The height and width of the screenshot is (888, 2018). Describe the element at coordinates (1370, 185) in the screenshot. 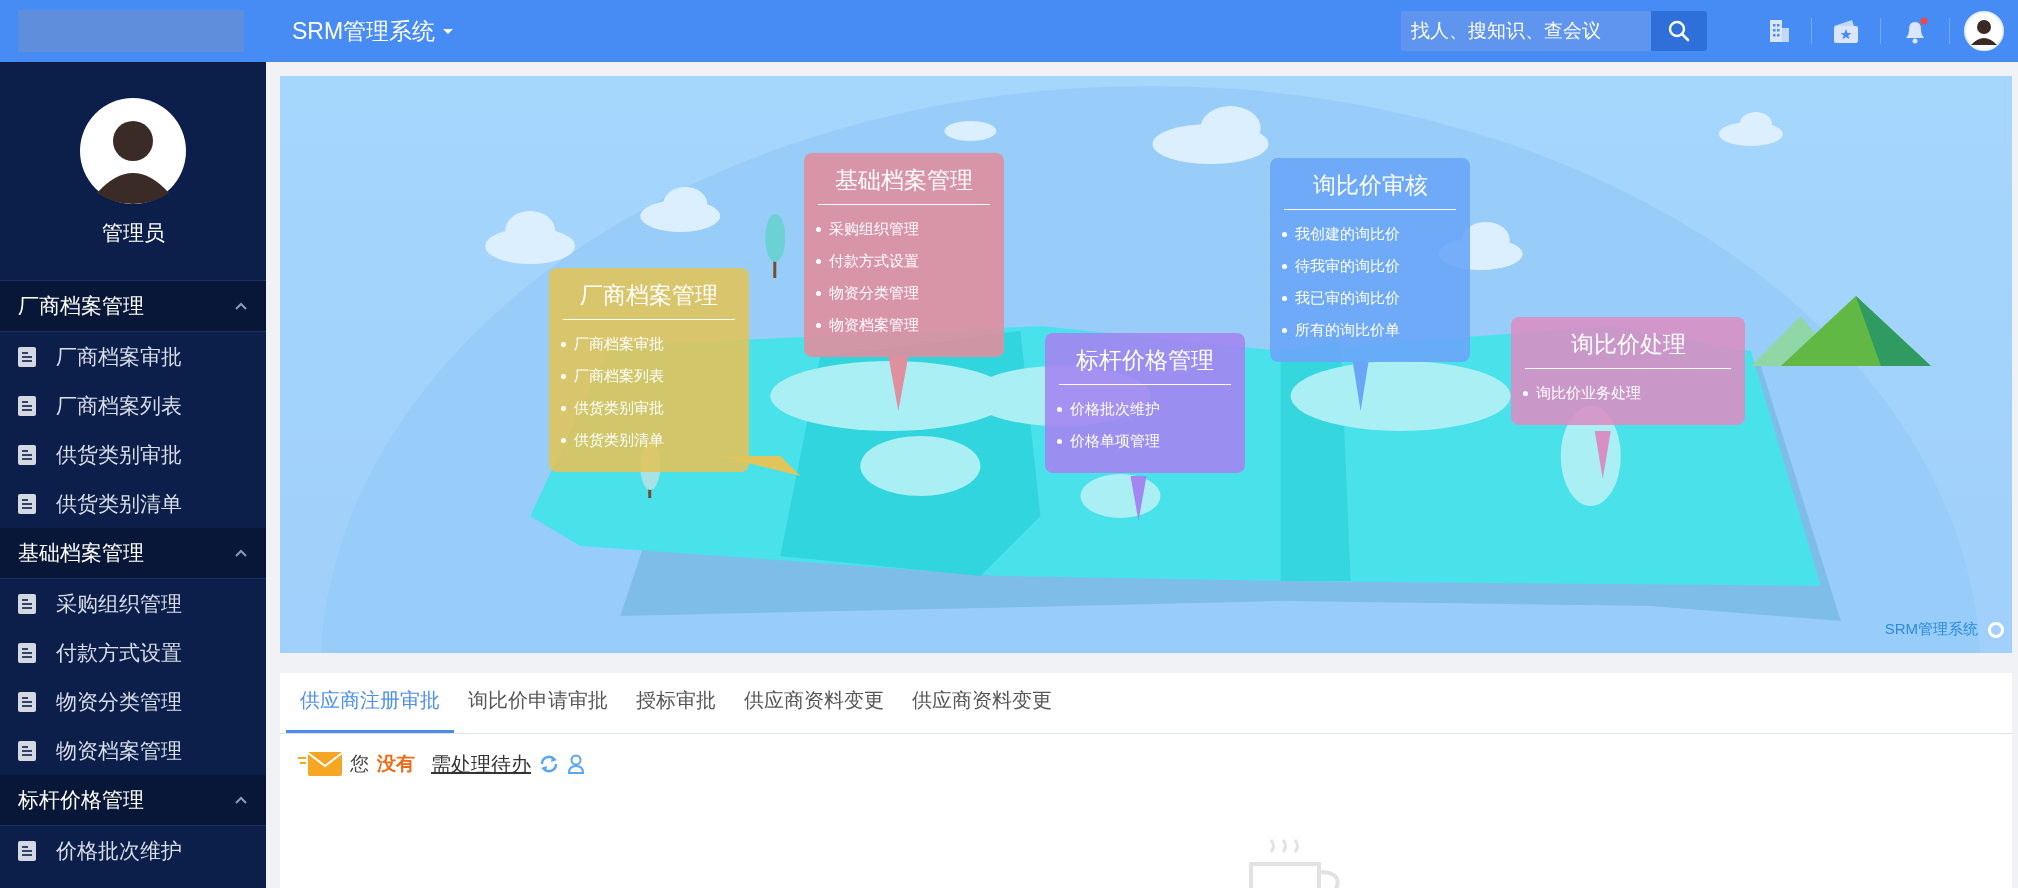

I see `card-title: 询比价审核` at that location.